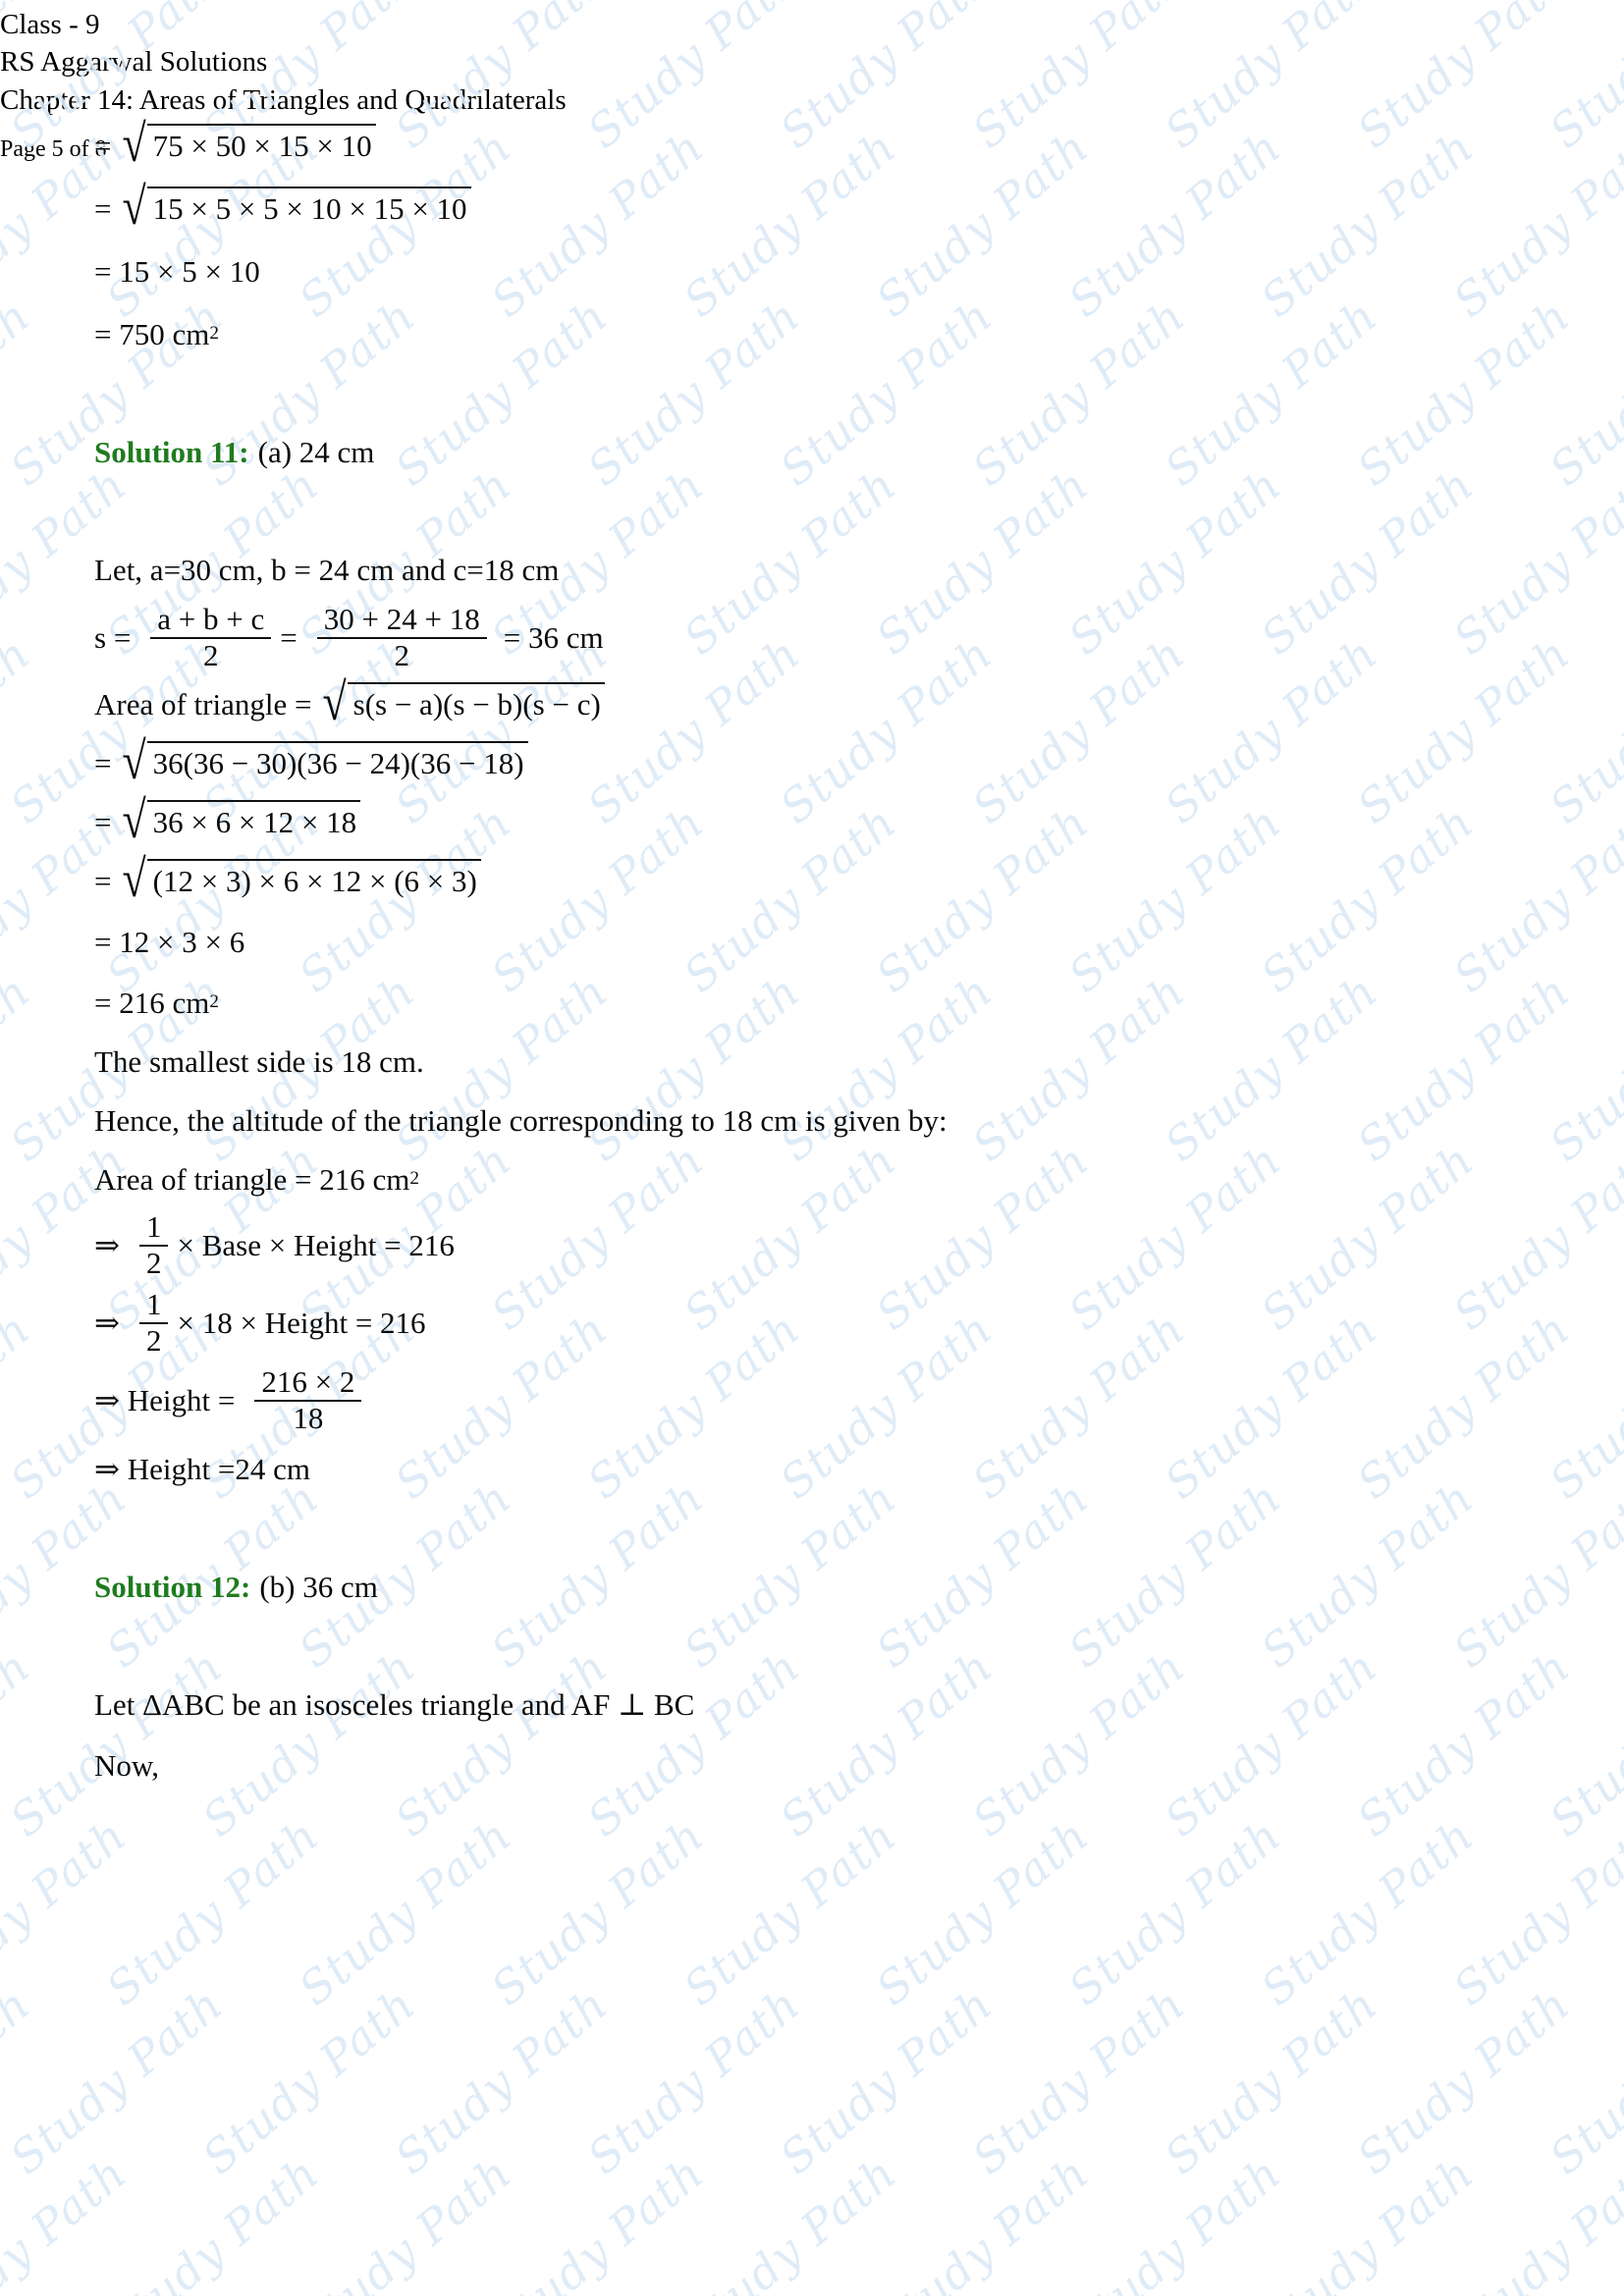 The height and width of the screenshot is (2296, 1624). I want to click on equation-15-5-10: = 15 × 5 × 10, so click(859, 271).